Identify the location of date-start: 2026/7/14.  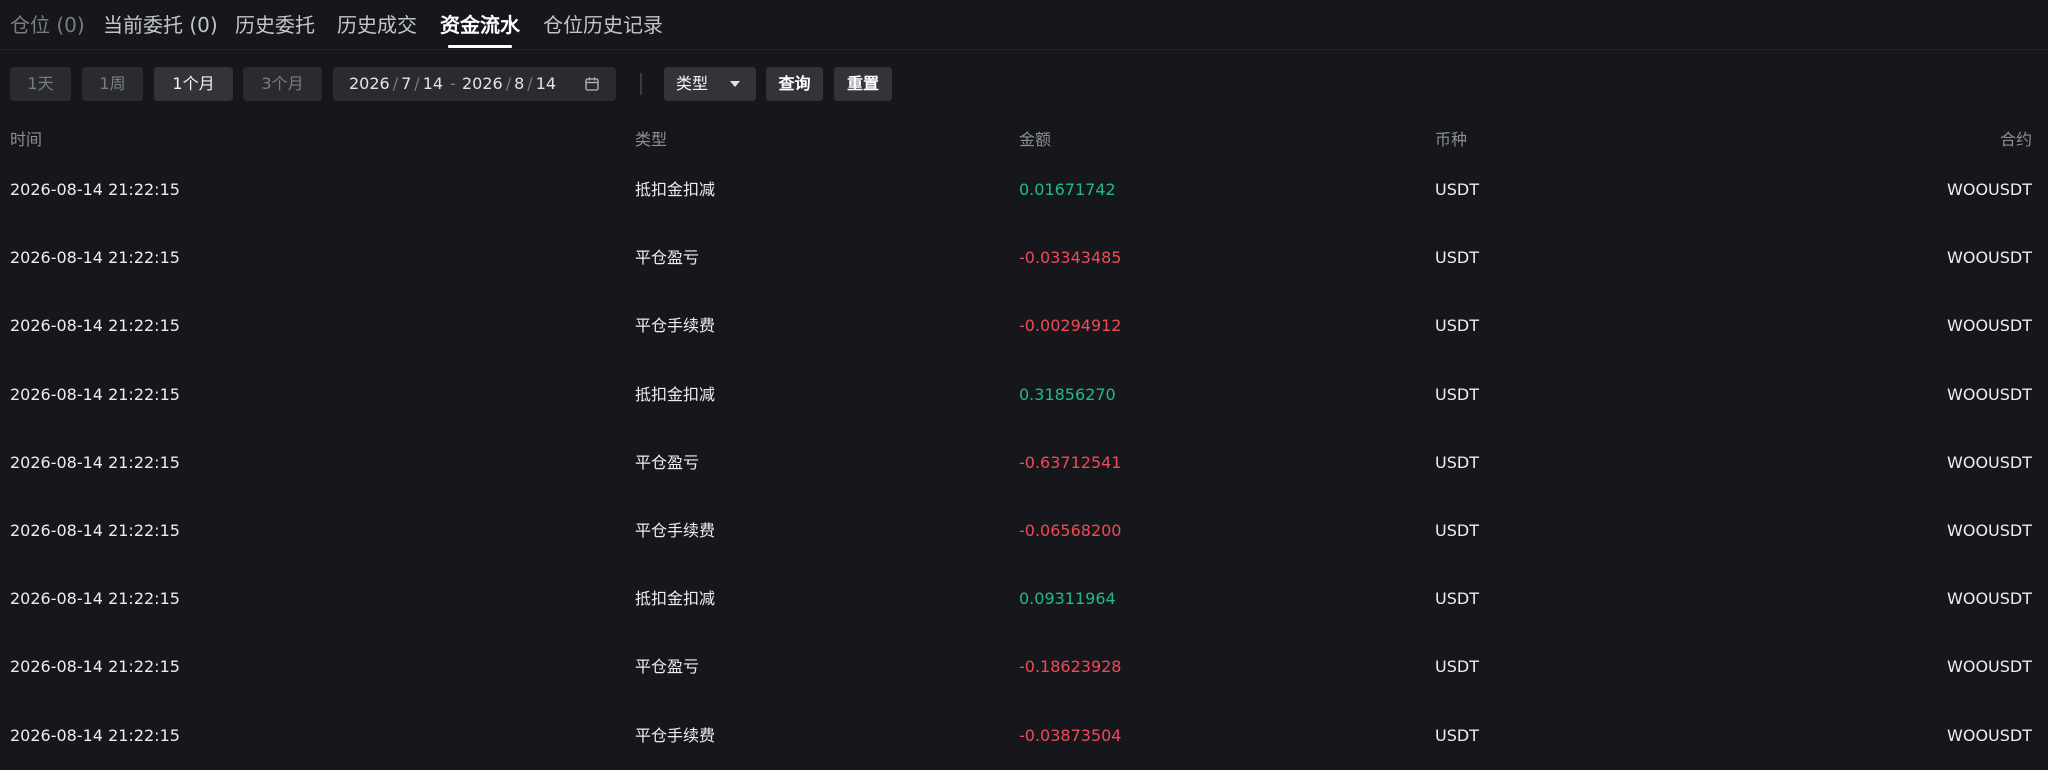
(396, 84).